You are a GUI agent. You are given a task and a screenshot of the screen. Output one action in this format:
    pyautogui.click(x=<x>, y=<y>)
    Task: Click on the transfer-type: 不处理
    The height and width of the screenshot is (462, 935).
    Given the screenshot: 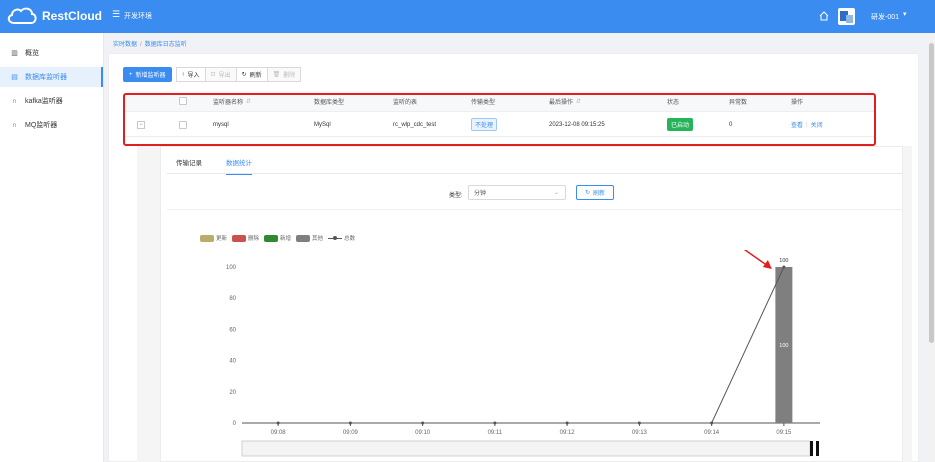 What is the action you would take?
    pyautogui.click(x=484, y=124)
    